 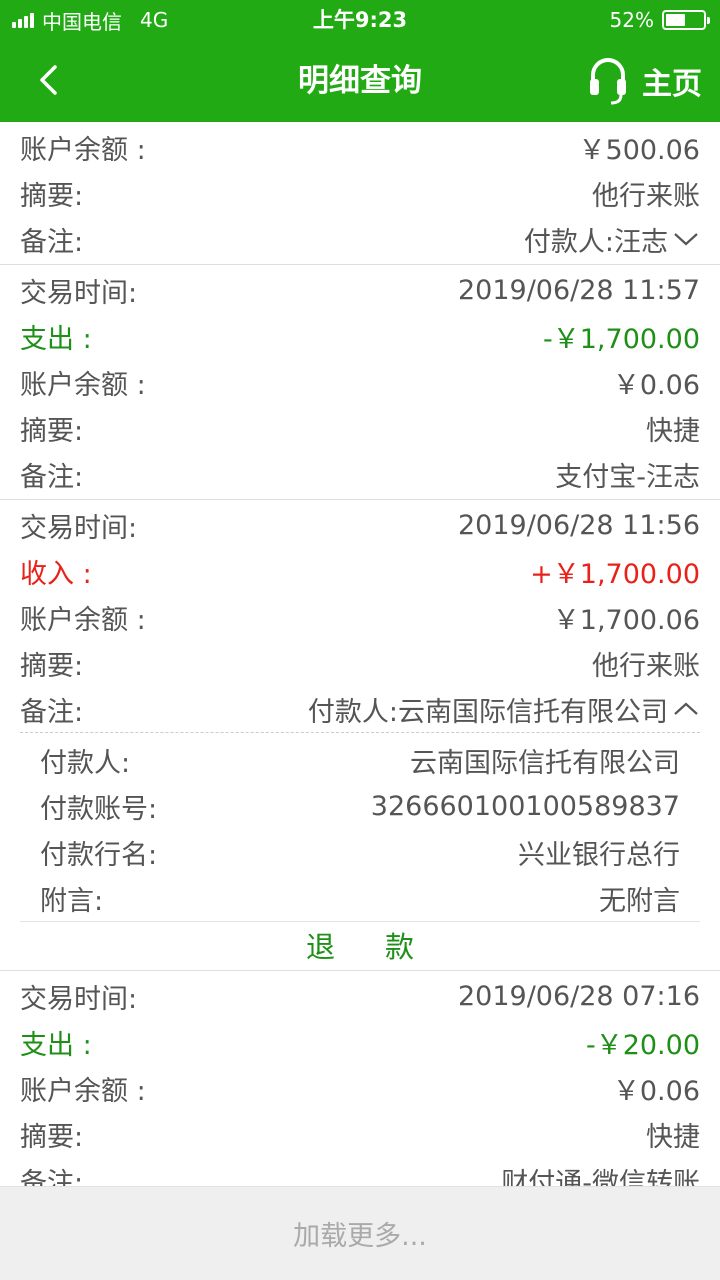 What do you see at coordinates (360, 474) in the screenshot?
I see `note-row: 备注: 支付宝-汪志` at bounding box center [360, 474].